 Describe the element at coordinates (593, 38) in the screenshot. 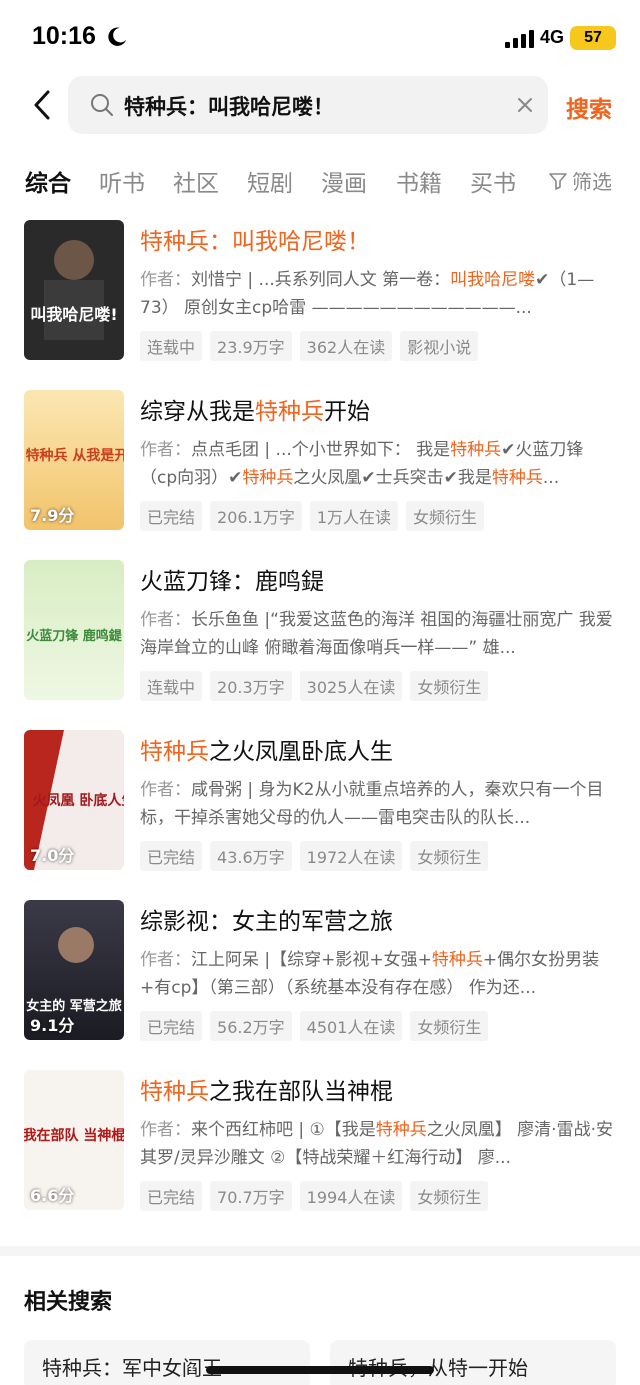

I see `battery-indicator: 57` at that location.